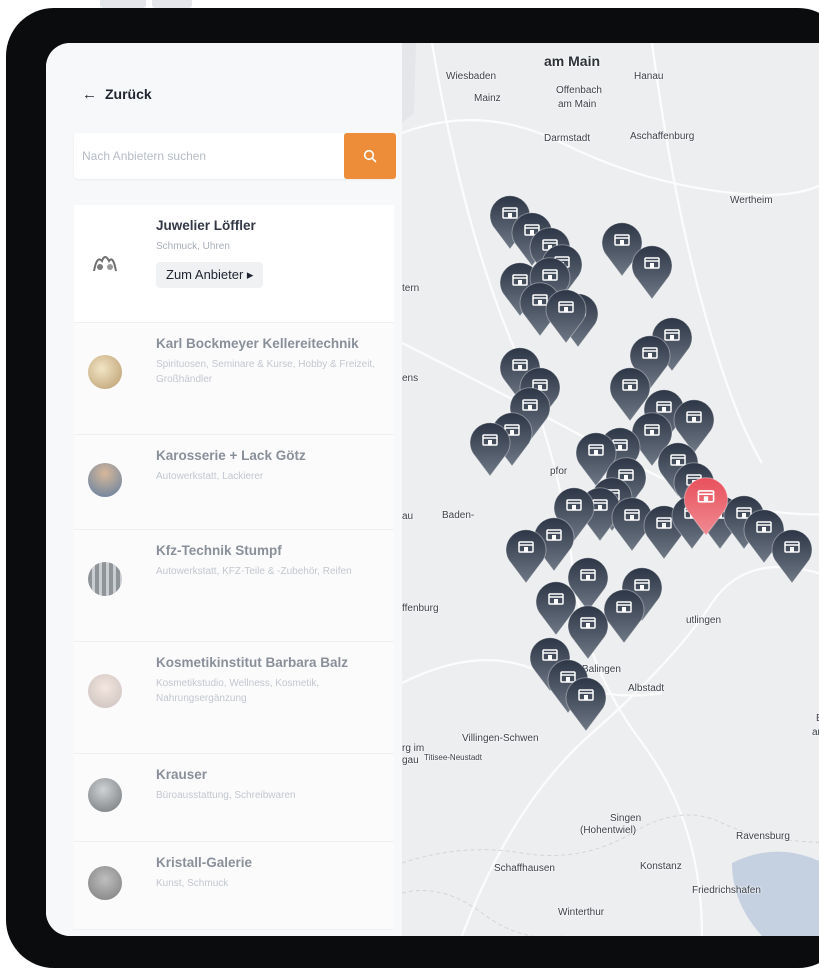  I want to click on city-label: (Hohentwiel), so click(608, 830).